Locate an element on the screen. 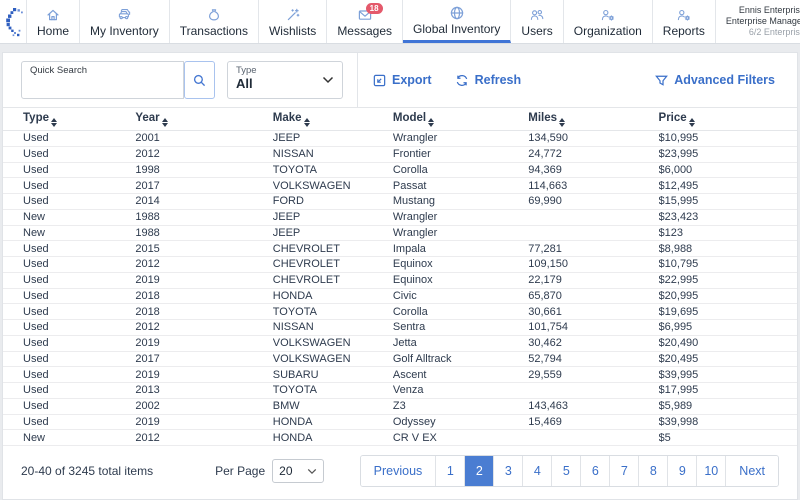  quick-search-field: Quick Search is located at coordinates (102, 80).